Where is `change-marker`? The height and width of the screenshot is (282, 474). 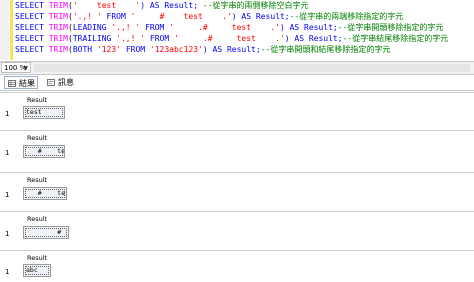 change-marker is located at coordinates (11, 30).